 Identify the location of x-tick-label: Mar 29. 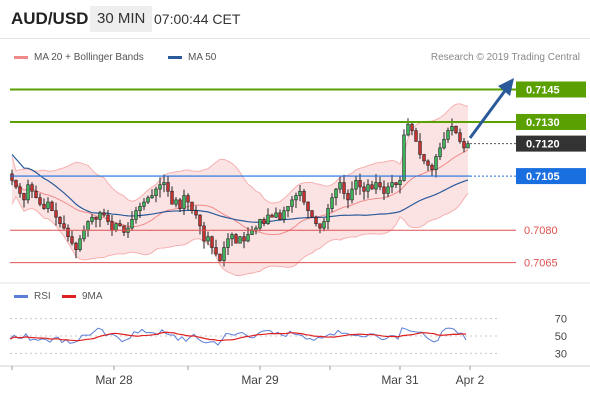
(260, 380).